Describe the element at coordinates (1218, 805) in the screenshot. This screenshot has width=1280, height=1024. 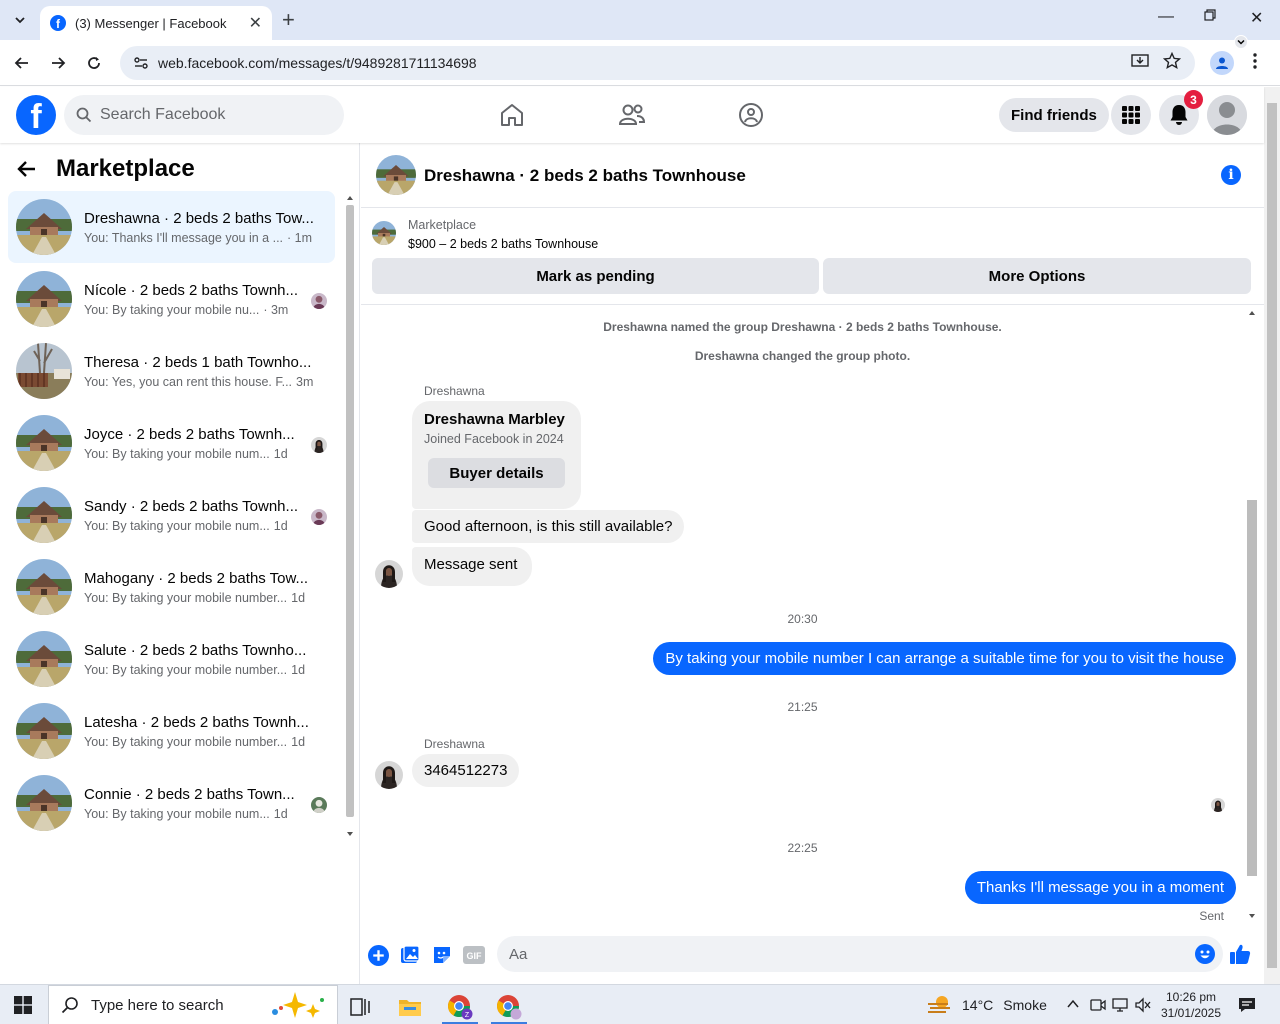
I see `read-receipt-avatar` at that location.